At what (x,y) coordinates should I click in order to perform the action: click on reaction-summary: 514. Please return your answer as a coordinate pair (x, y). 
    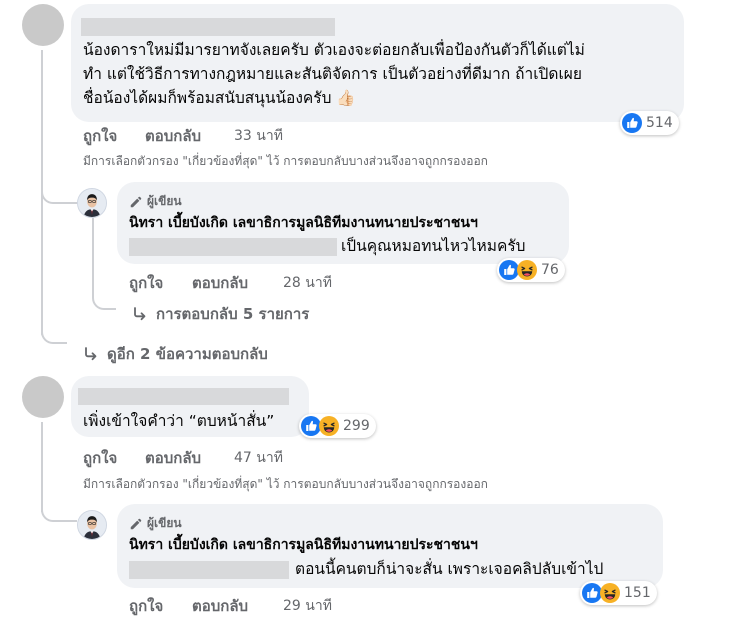
    Looking at the image, I should click on (649, 123).